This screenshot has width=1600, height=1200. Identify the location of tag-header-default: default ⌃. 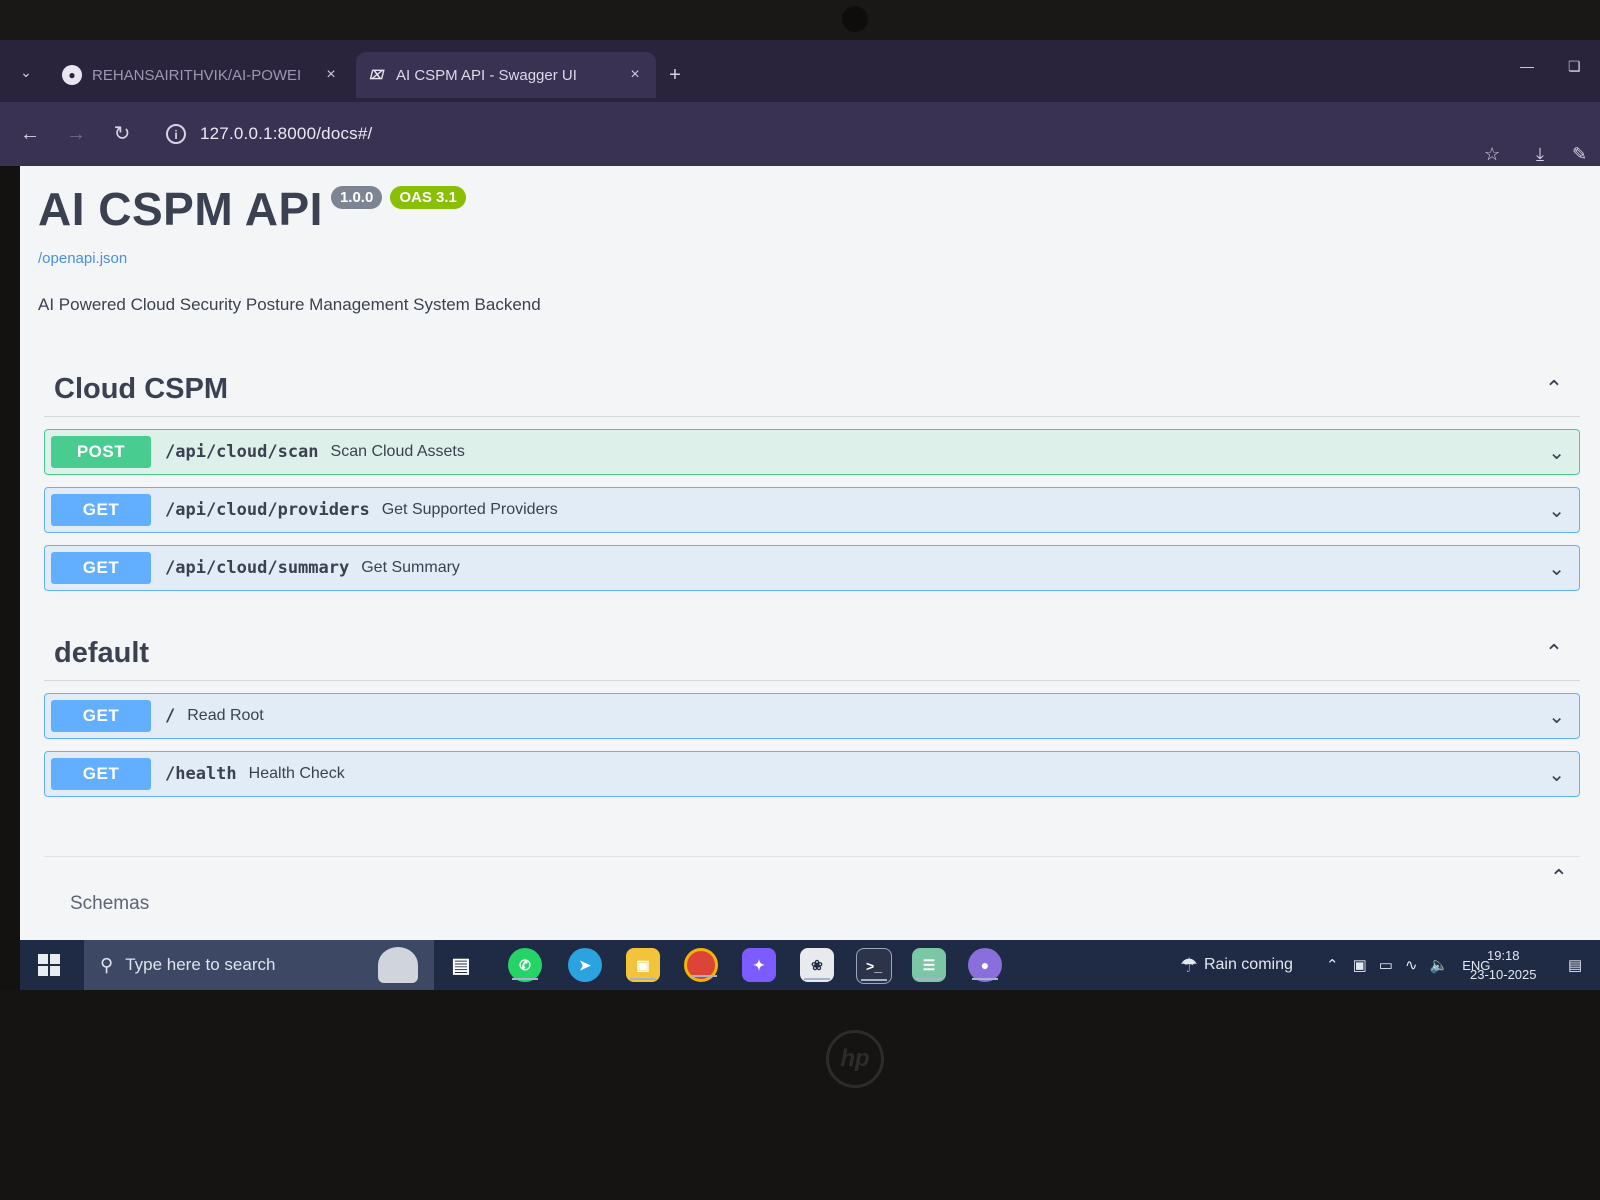
(812, 653).